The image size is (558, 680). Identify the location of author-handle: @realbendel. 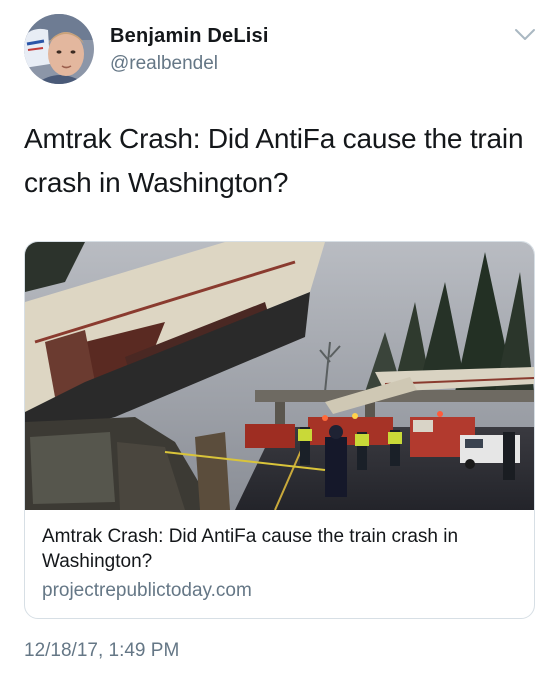
(164, 64).